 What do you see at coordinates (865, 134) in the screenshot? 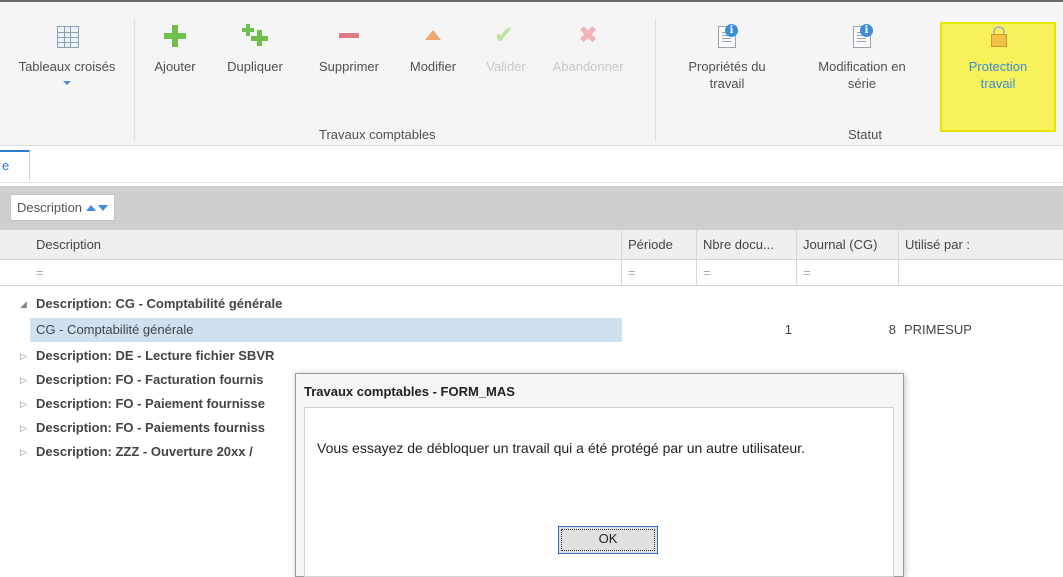
I see `group-label-statut: Statut` at bounding box center [865, 134].